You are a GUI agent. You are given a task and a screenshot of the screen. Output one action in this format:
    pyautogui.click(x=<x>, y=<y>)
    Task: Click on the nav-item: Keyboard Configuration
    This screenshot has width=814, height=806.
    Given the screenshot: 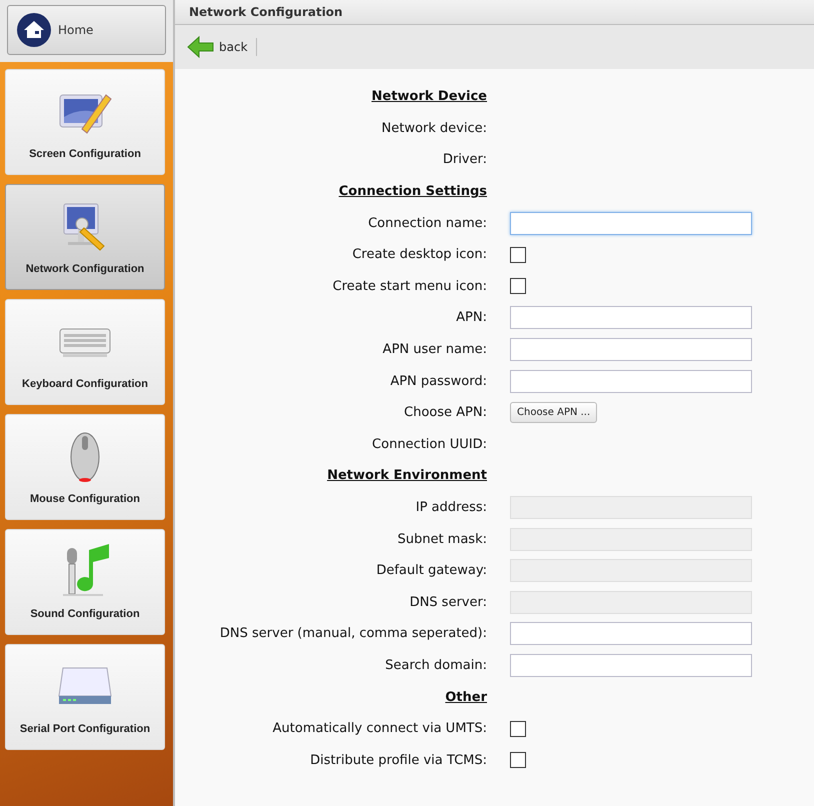 What is the action you would take?
    pyautogui.click(x=85, y=352)
    